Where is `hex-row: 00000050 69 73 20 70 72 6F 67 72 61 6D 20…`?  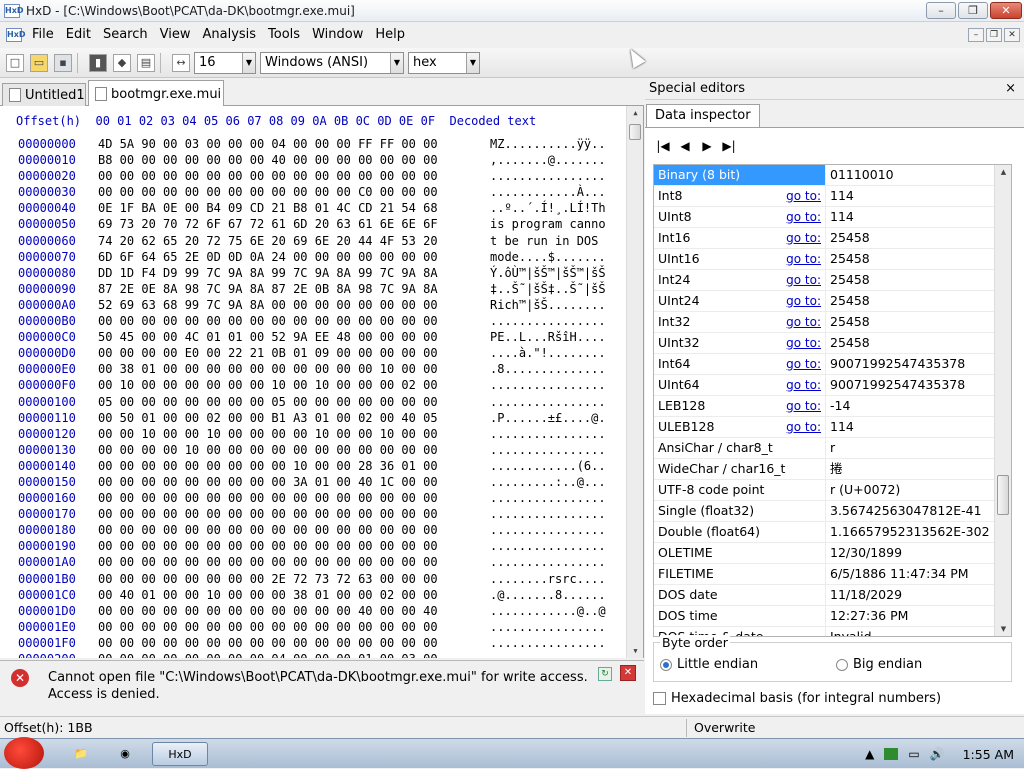
hex-row: 00000050 69 73 20 70 72 6F 67 72 61 6D 20… is located at coordinates (312, 224).